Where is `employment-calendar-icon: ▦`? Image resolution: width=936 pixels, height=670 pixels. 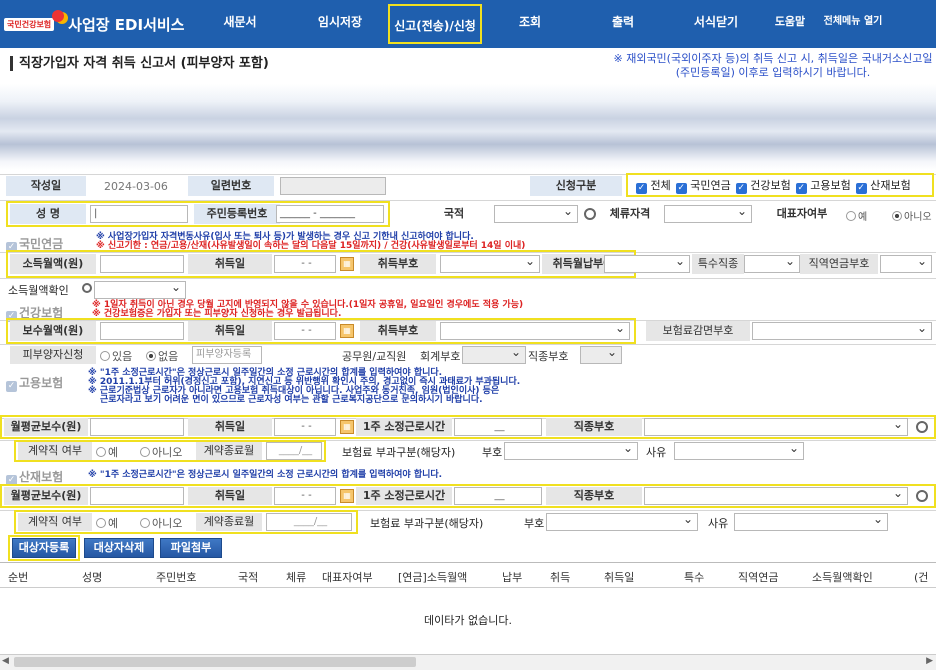 employment-calendar-icon: ▦ is located at coordinates (347, 427).